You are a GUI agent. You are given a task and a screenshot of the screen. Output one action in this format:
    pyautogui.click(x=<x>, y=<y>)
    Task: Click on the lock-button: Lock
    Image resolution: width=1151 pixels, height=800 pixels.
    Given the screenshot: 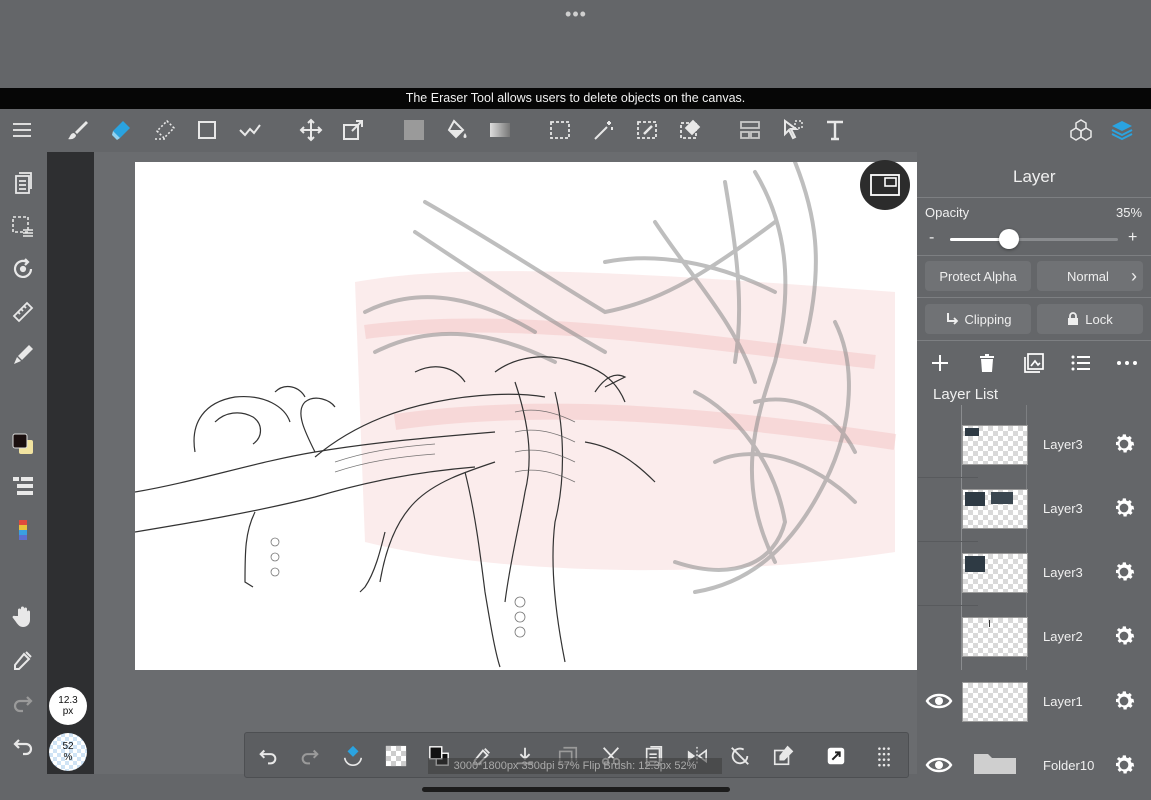 What is the action you would take?
    pyautogui.click(x=1090, y=319)
    